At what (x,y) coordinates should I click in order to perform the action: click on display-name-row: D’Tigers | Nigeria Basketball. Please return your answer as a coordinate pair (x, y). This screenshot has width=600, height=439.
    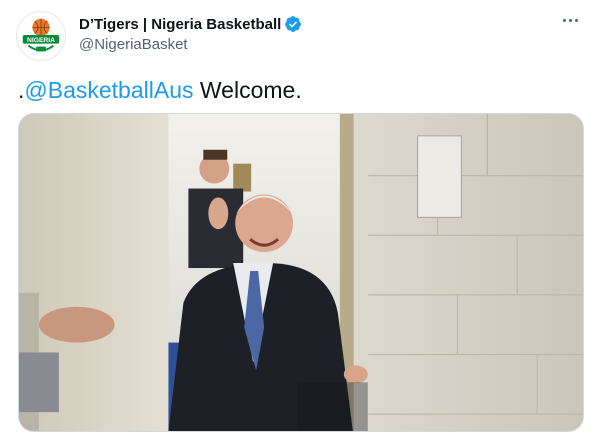
    Looking at the image, I should click on (190, 24).